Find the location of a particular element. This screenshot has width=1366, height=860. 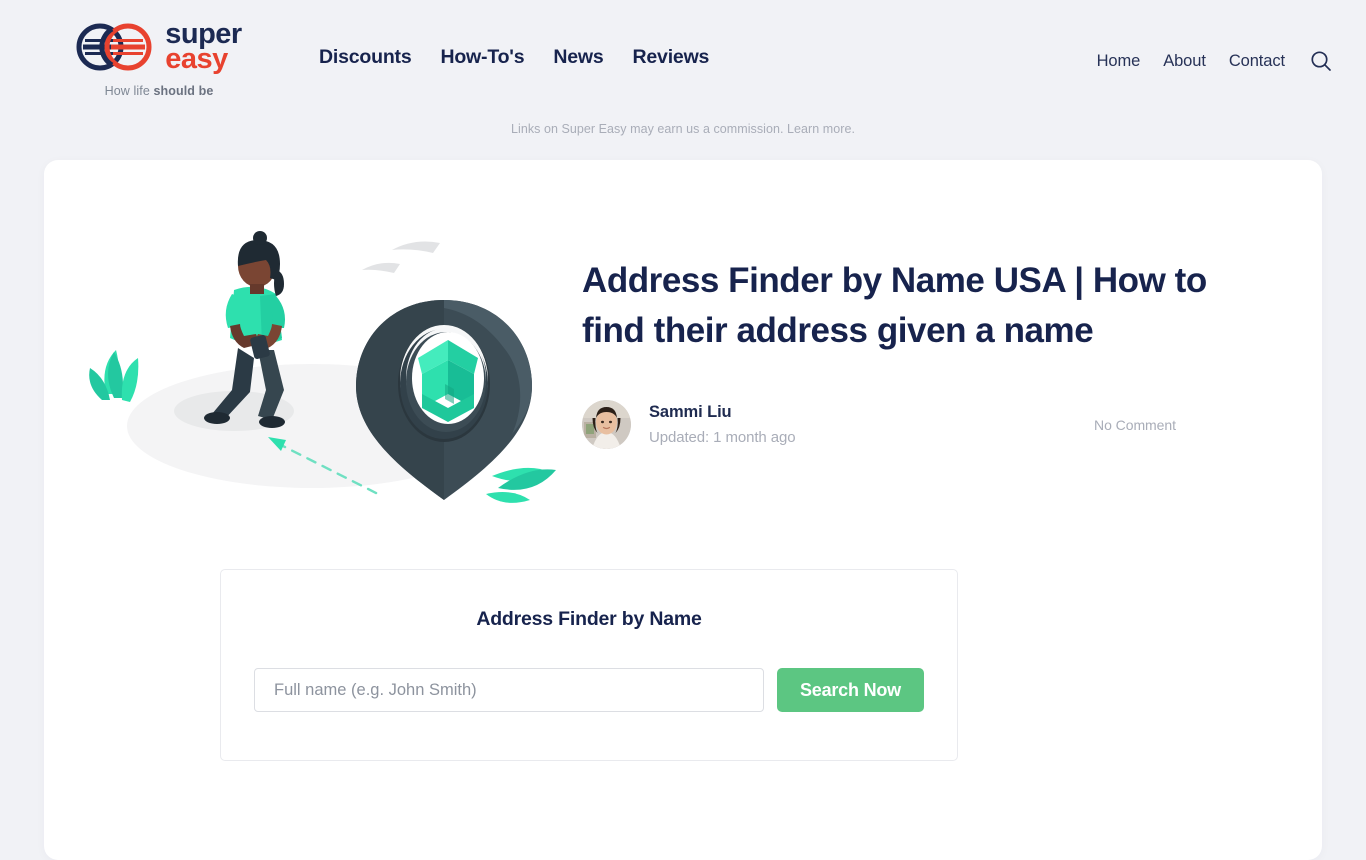

full-name-input is located at coordinates (509, 690).